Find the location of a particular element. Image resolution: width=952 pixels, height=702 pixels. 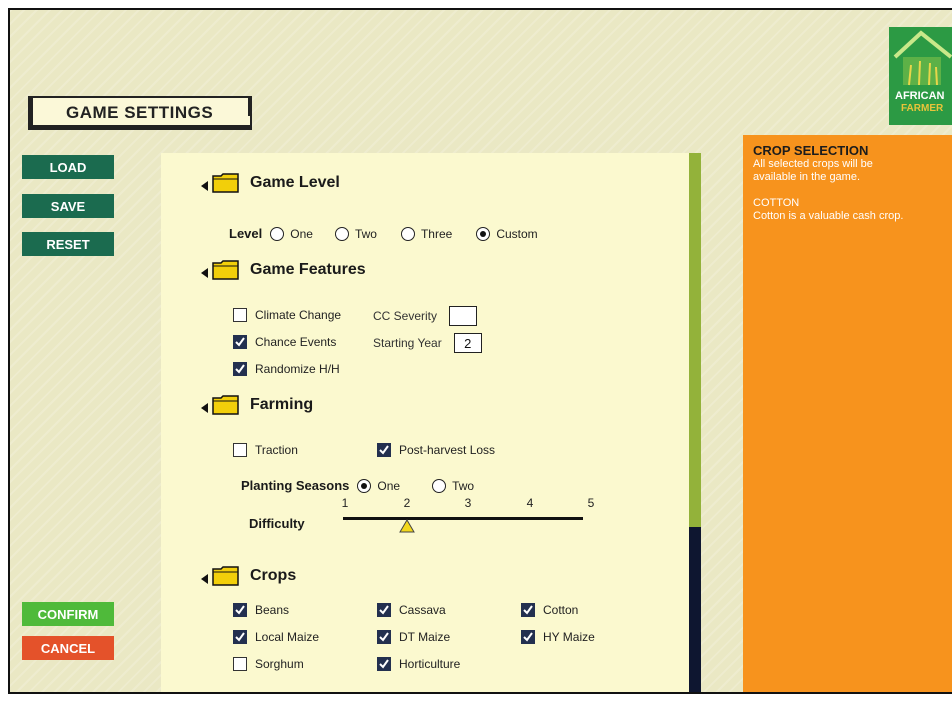

planting-seasons-row: Planting Seasons One Two is located at coordinates (357, 485).